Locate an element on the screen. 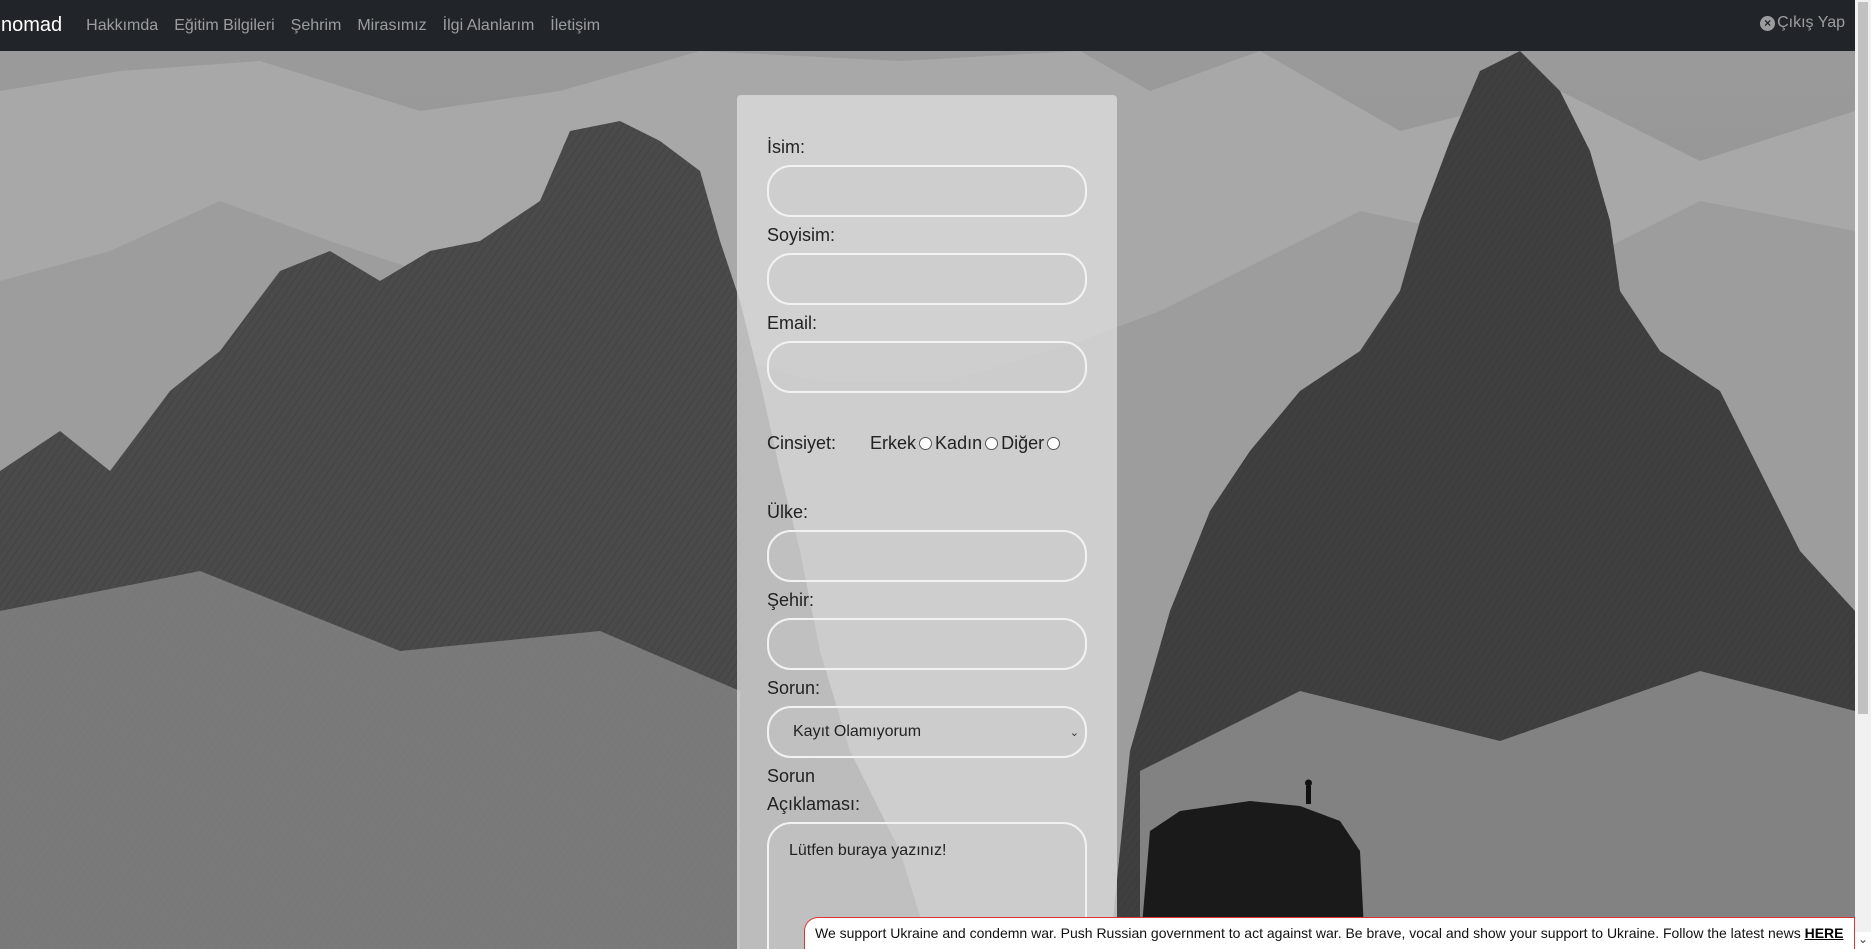 Image resolution: width=1871 pixels, height=949 pixels. scrollbar-thumb is located at coordinates (1863, 358).